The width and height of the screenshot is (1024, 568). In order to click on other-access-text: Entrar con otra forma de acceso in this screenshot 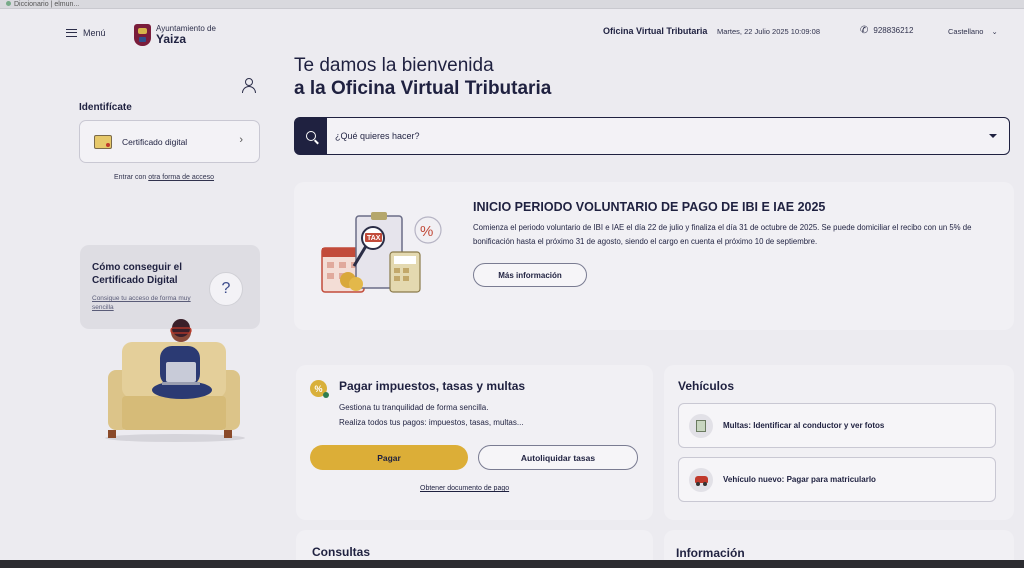, I will do `click(164, 177)`.